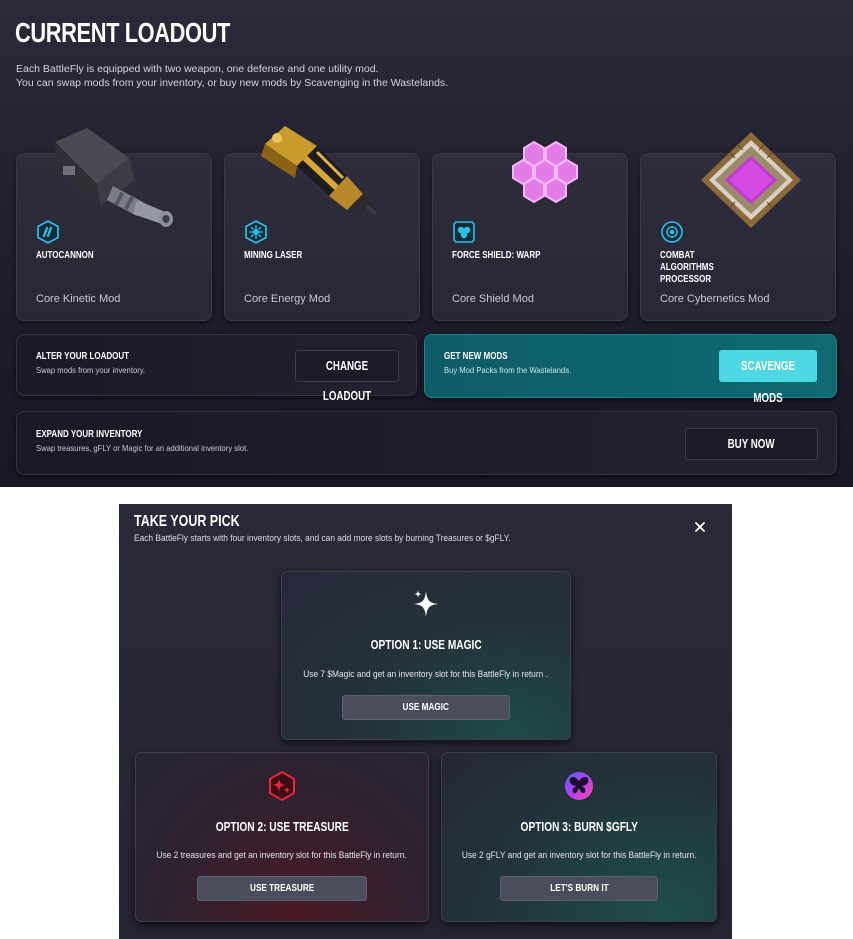 The width and height of the screenshot is (853, 939). Describe the element at coordinates (687, 267) in the screenshot. I see `mod-name: COMBAT ALGORITHMS PROCESSOR` at that location.